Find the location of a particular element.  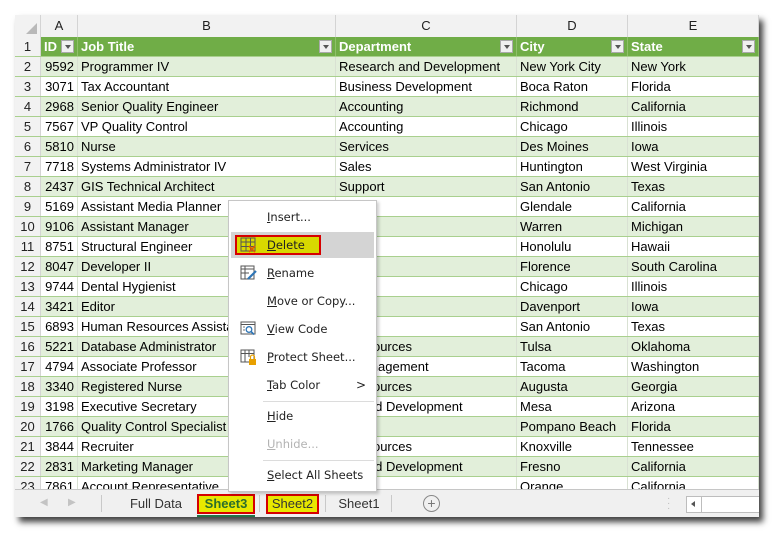

cell-id: 9106 is located at coordinates (59, 226).